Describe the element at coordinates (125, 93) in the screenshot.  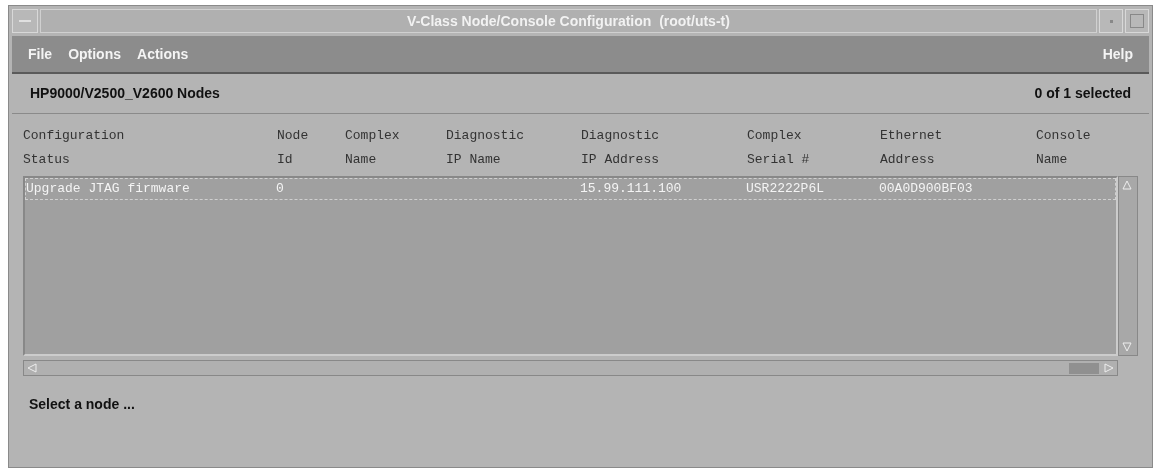
I see `panel-title: HP9000/V2500_V2600 Nodes` at that location.